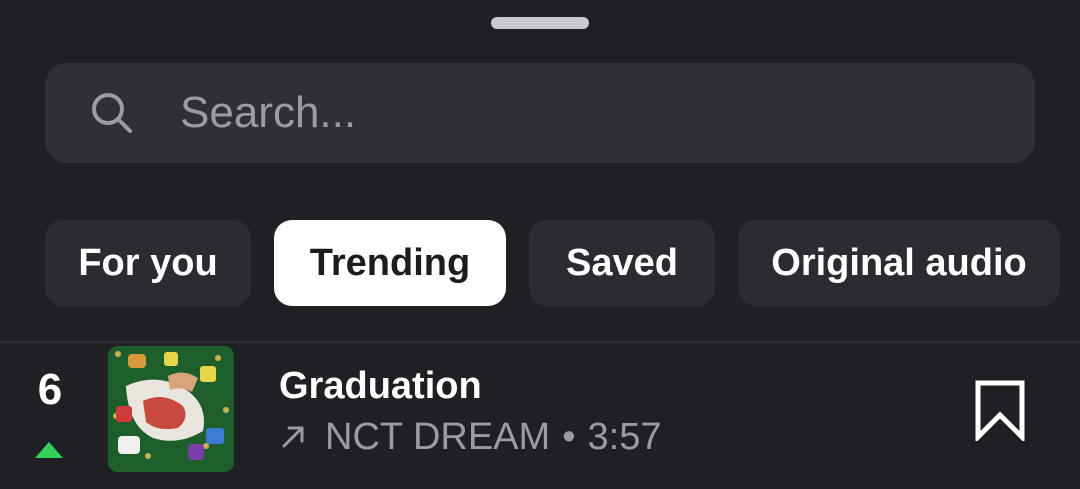  I want to click on bookmark-icon, so click(1000, 410).